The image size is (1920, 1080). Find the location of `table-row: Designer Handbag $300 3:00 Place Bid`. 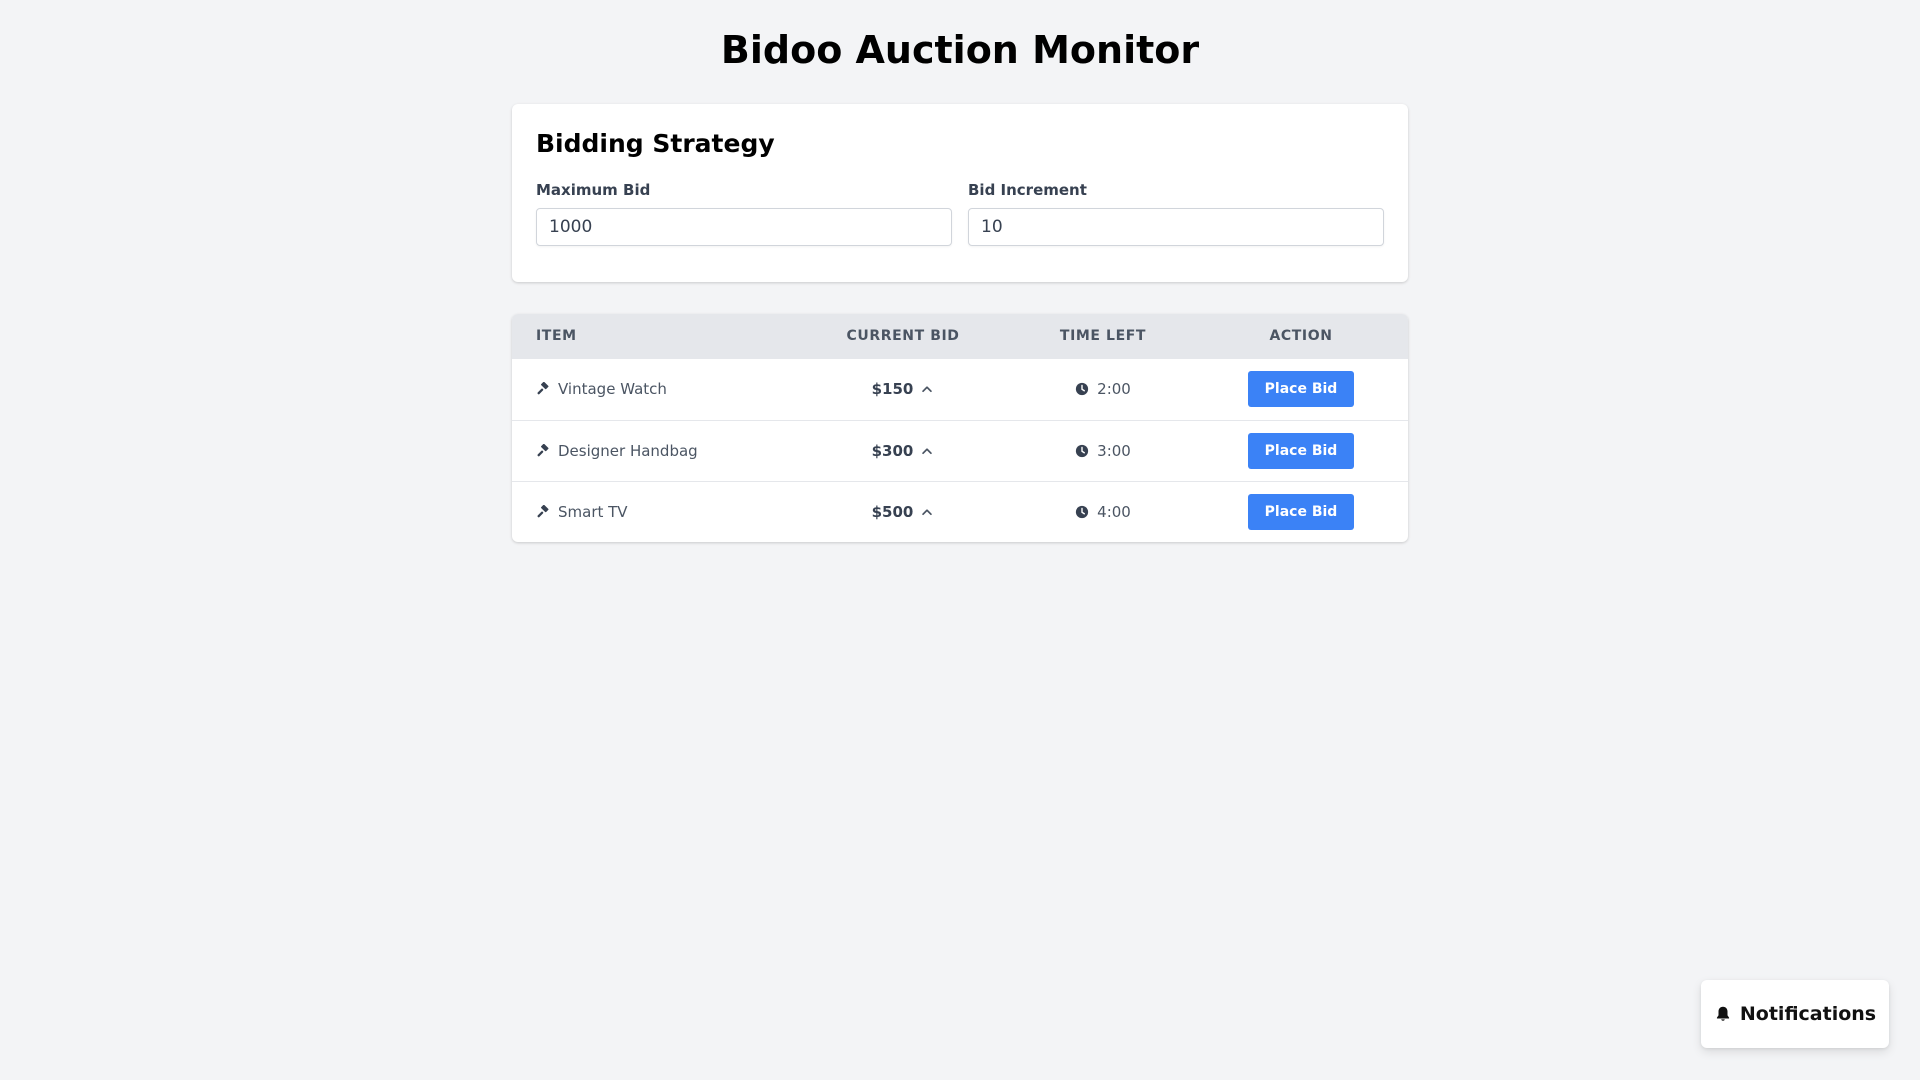

table-row: Designer Handbag $300 3:00 Place Bid is located at coordinates (960, 450).